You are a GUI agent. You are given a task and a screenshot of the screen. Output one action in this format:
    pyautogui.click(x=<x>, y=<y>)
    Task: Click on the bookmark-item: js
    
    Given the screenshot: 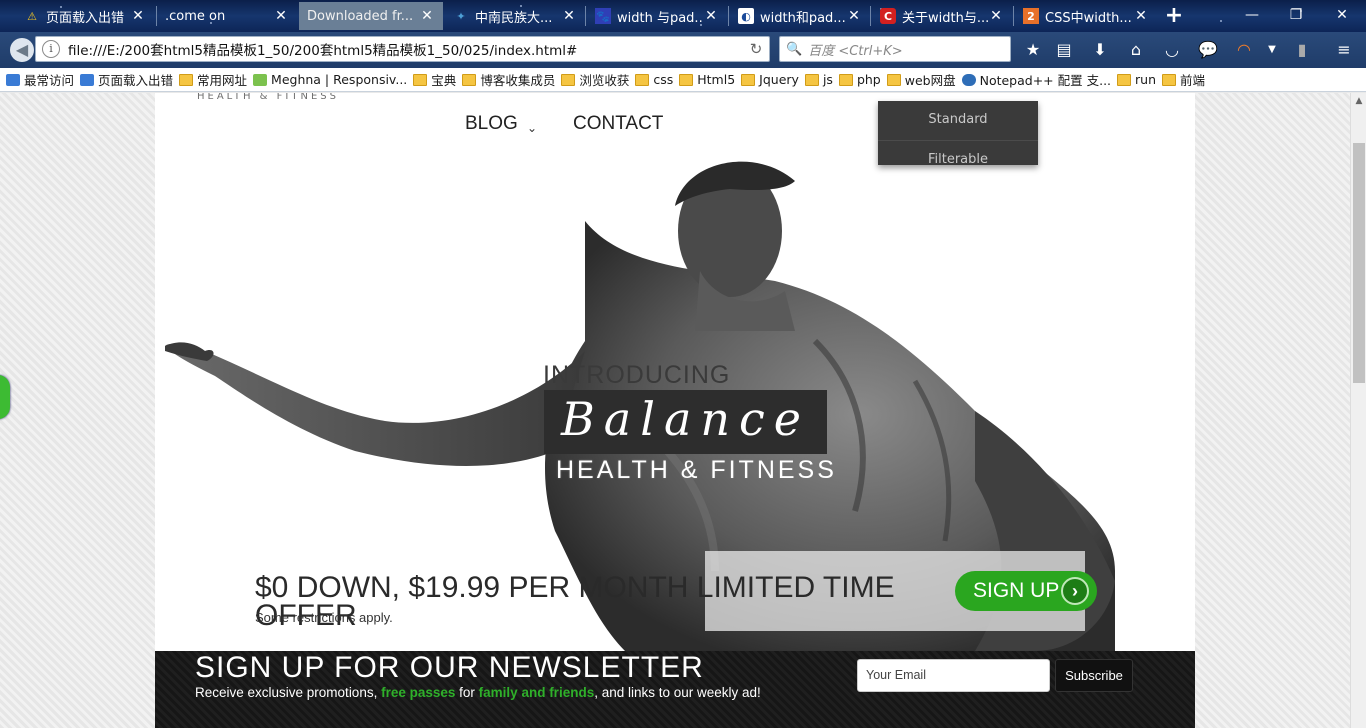 What is the action you would take?
    pyautogui.click(x=818, y=79)
    